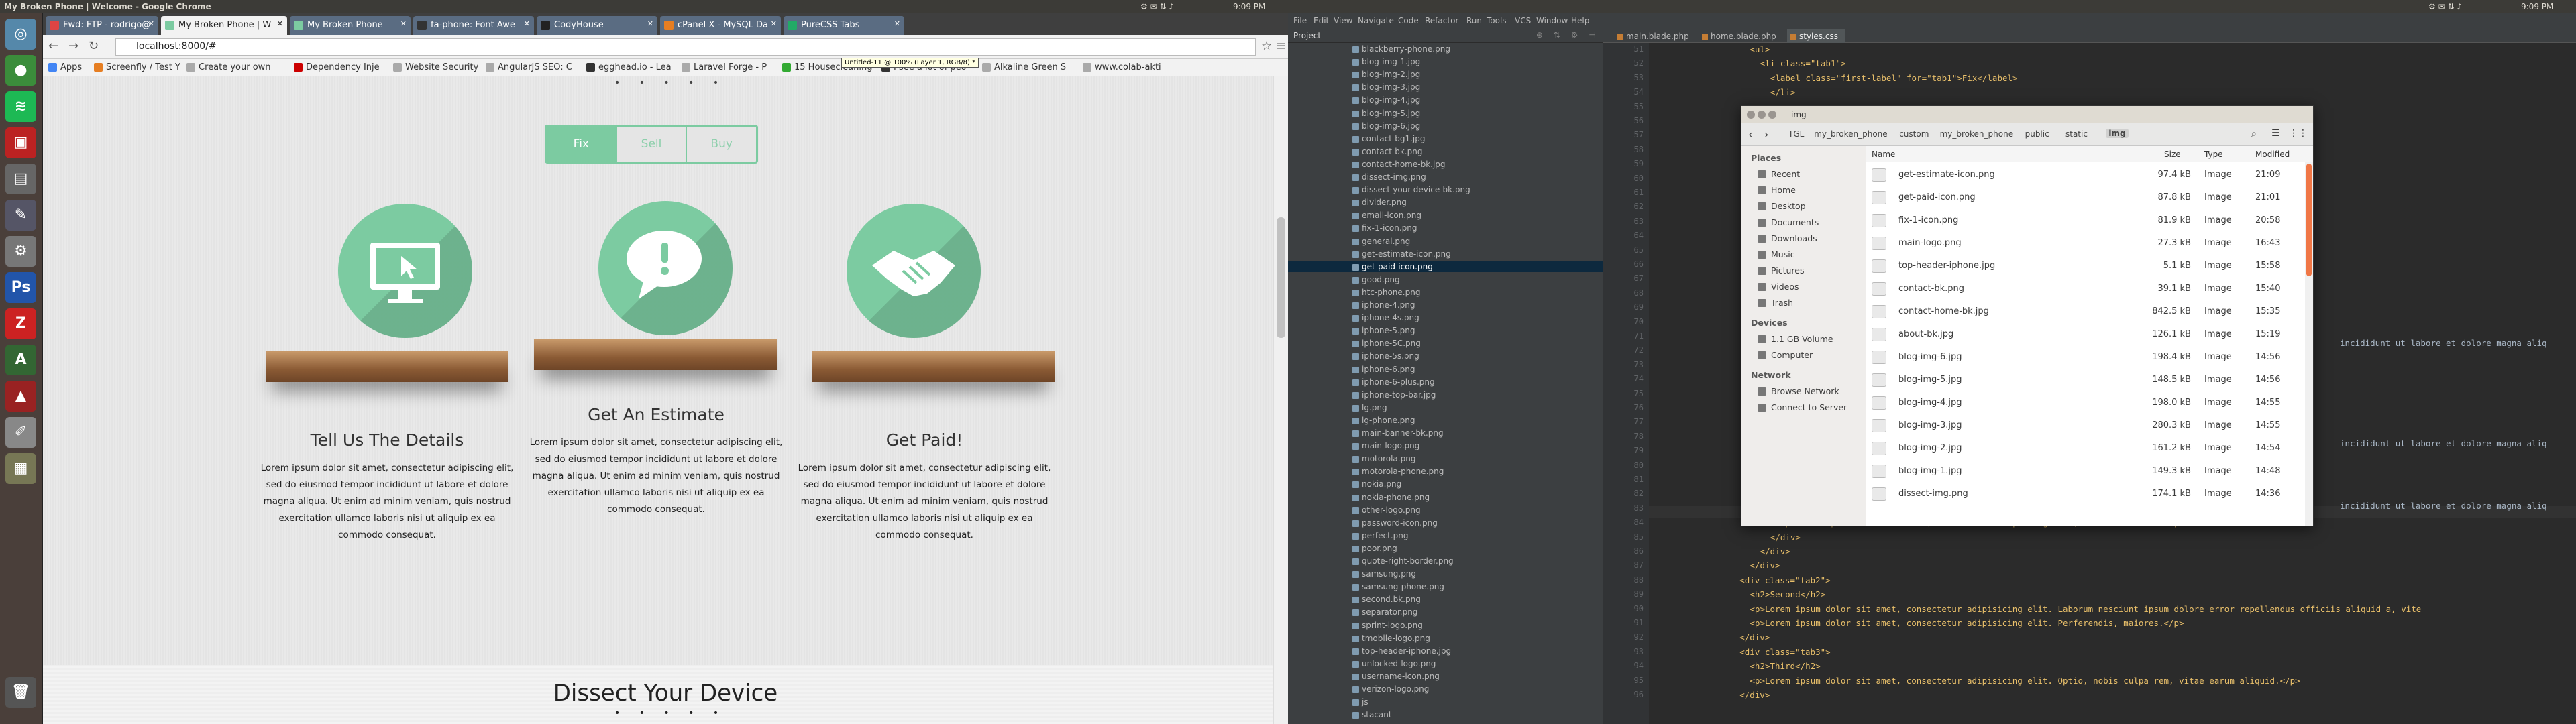 The height and width of the screenshot is (724, 2576). Describe the element at coordinates (1383, 369) in the screenshot. I see `project-file: iphone-6.png` at that location.